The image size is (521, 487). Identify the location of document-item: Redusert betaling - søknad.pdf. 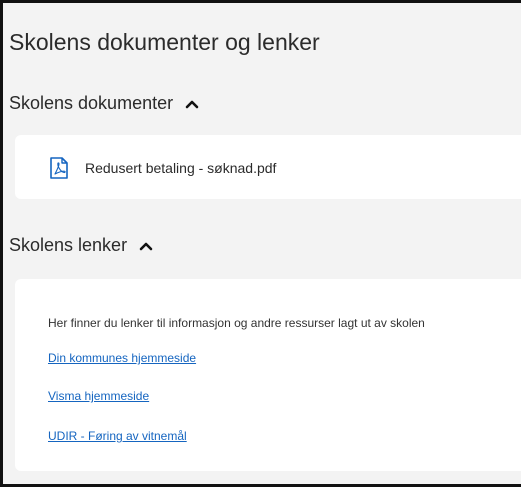
(162, 168).